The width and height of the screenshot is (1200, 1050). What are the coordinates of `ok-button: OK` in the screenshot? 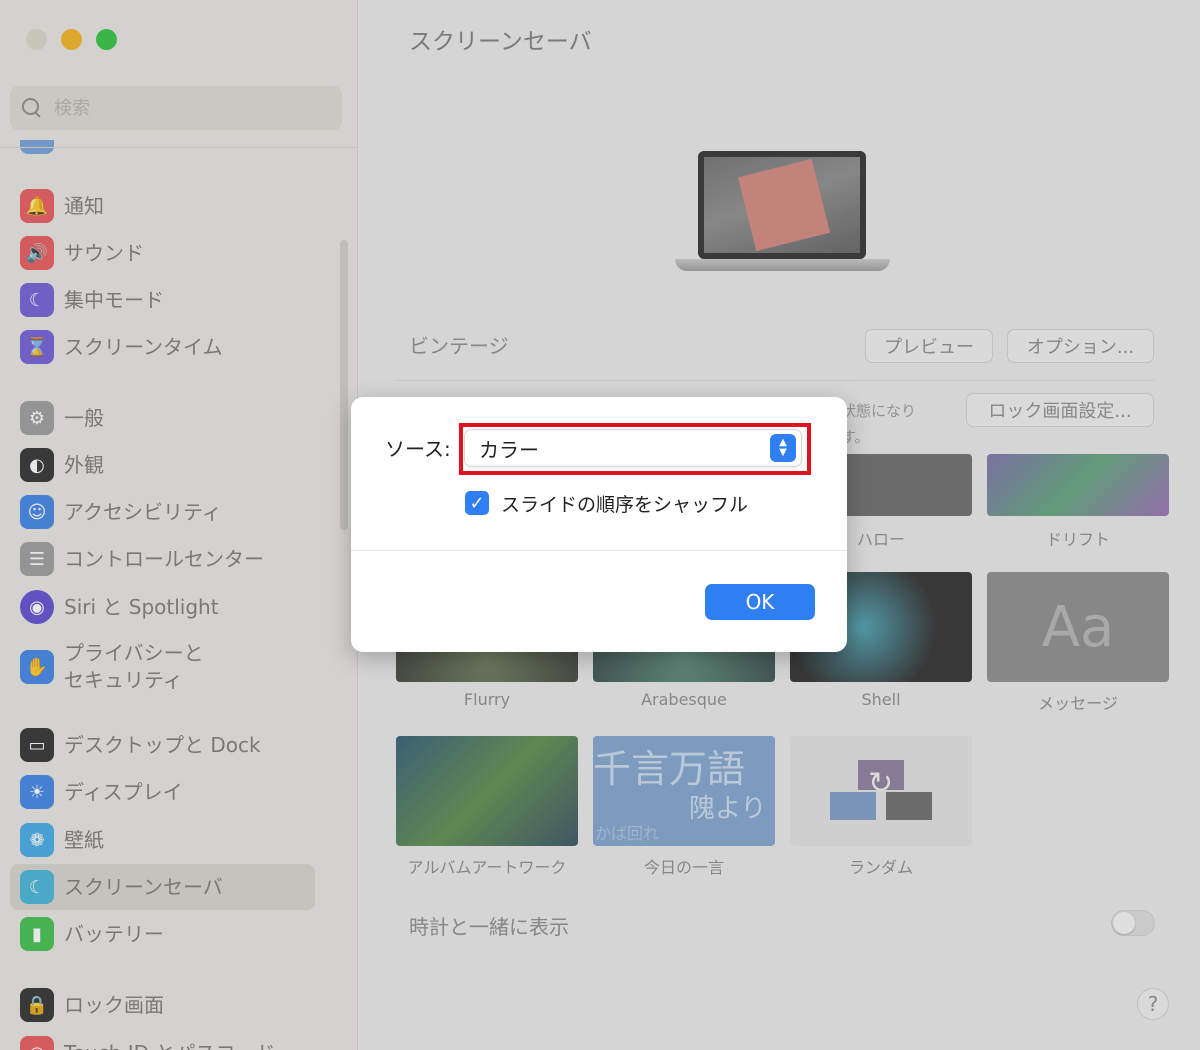 It's located at (760, 602).